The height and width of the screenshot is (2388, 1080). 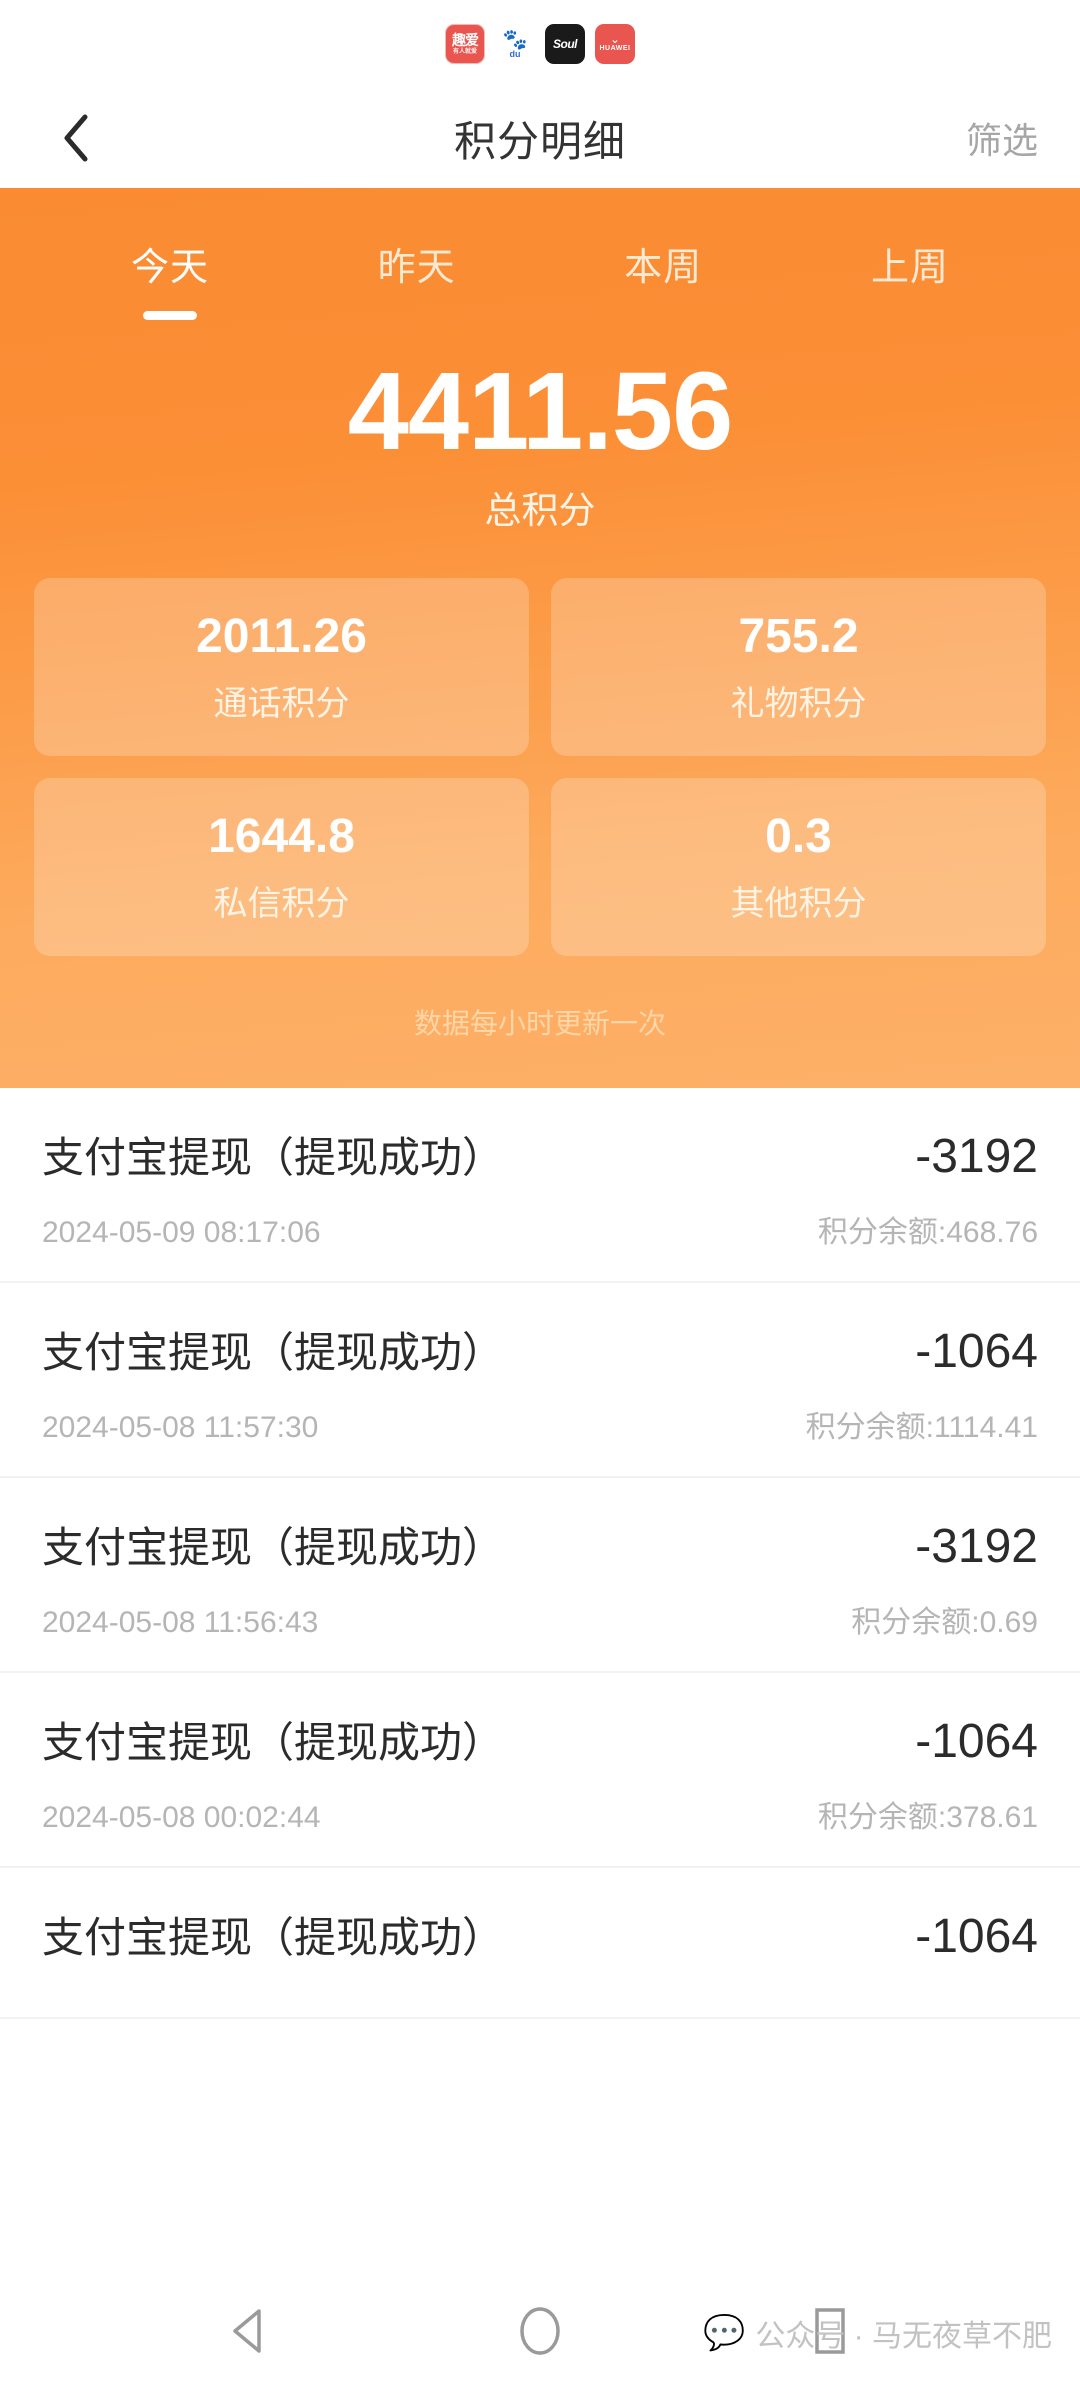 I want to click on card-other-points-value: 0.3, so click(x=798, y=836).